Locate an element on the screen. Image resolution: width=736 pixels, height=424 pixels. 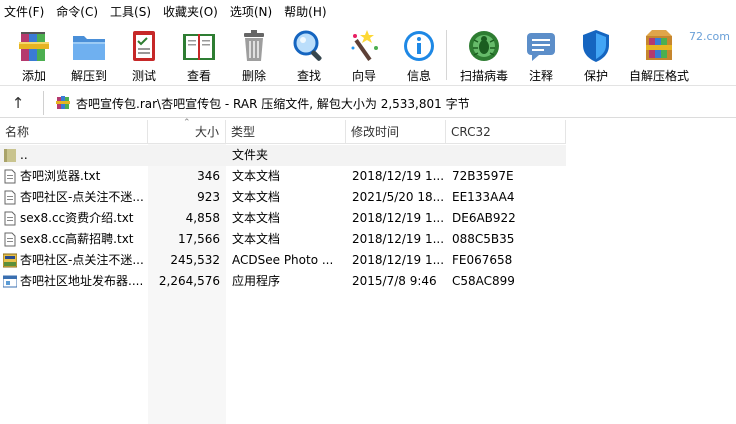
virus-scan-icon is located at coordinates (484, 46).